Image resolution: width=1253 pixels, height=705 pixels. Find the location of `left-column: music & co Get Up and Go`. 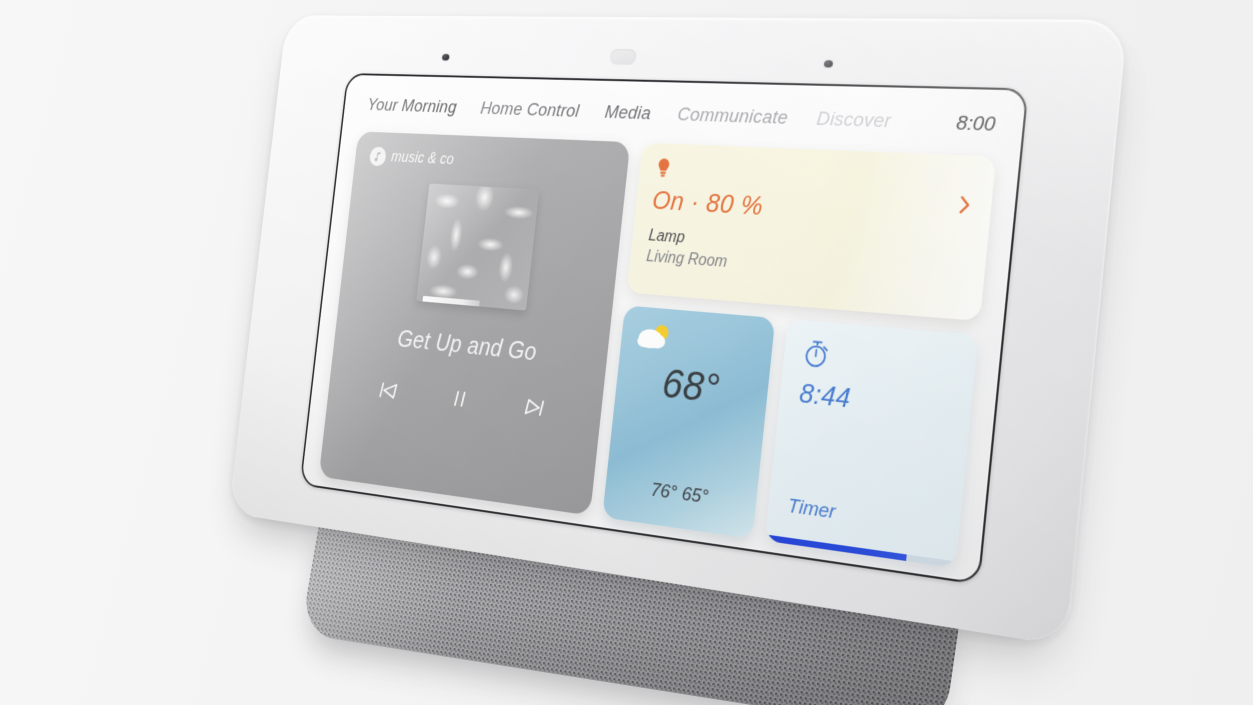

left-column: music & co Get Up and Go is located at coordinates (474, 323).